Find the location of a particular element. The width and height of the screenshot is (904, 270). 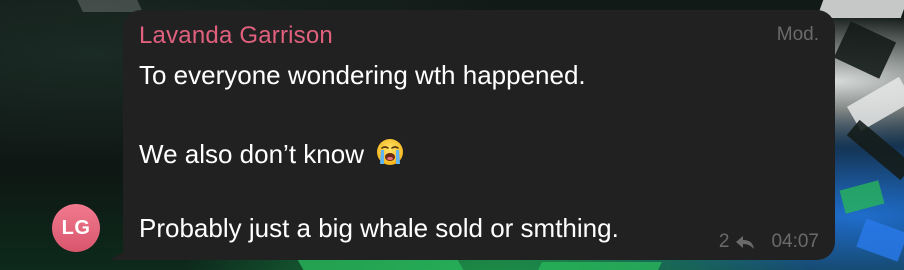

reply-count: 2 is located at coordinates (724, 242).